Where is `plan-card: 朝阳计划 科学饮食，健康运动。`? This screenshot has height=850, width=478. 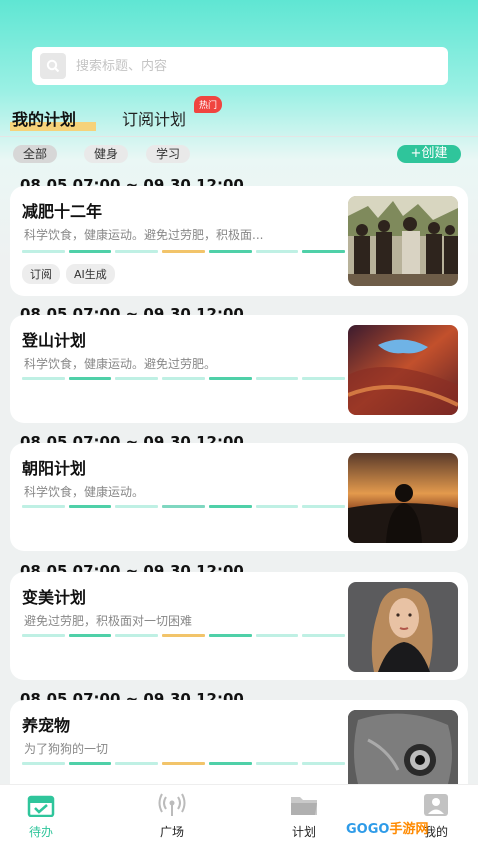
plan-card: 朝阳计划 科学饮食，健康运动。 is located at coordinates (239, 497).